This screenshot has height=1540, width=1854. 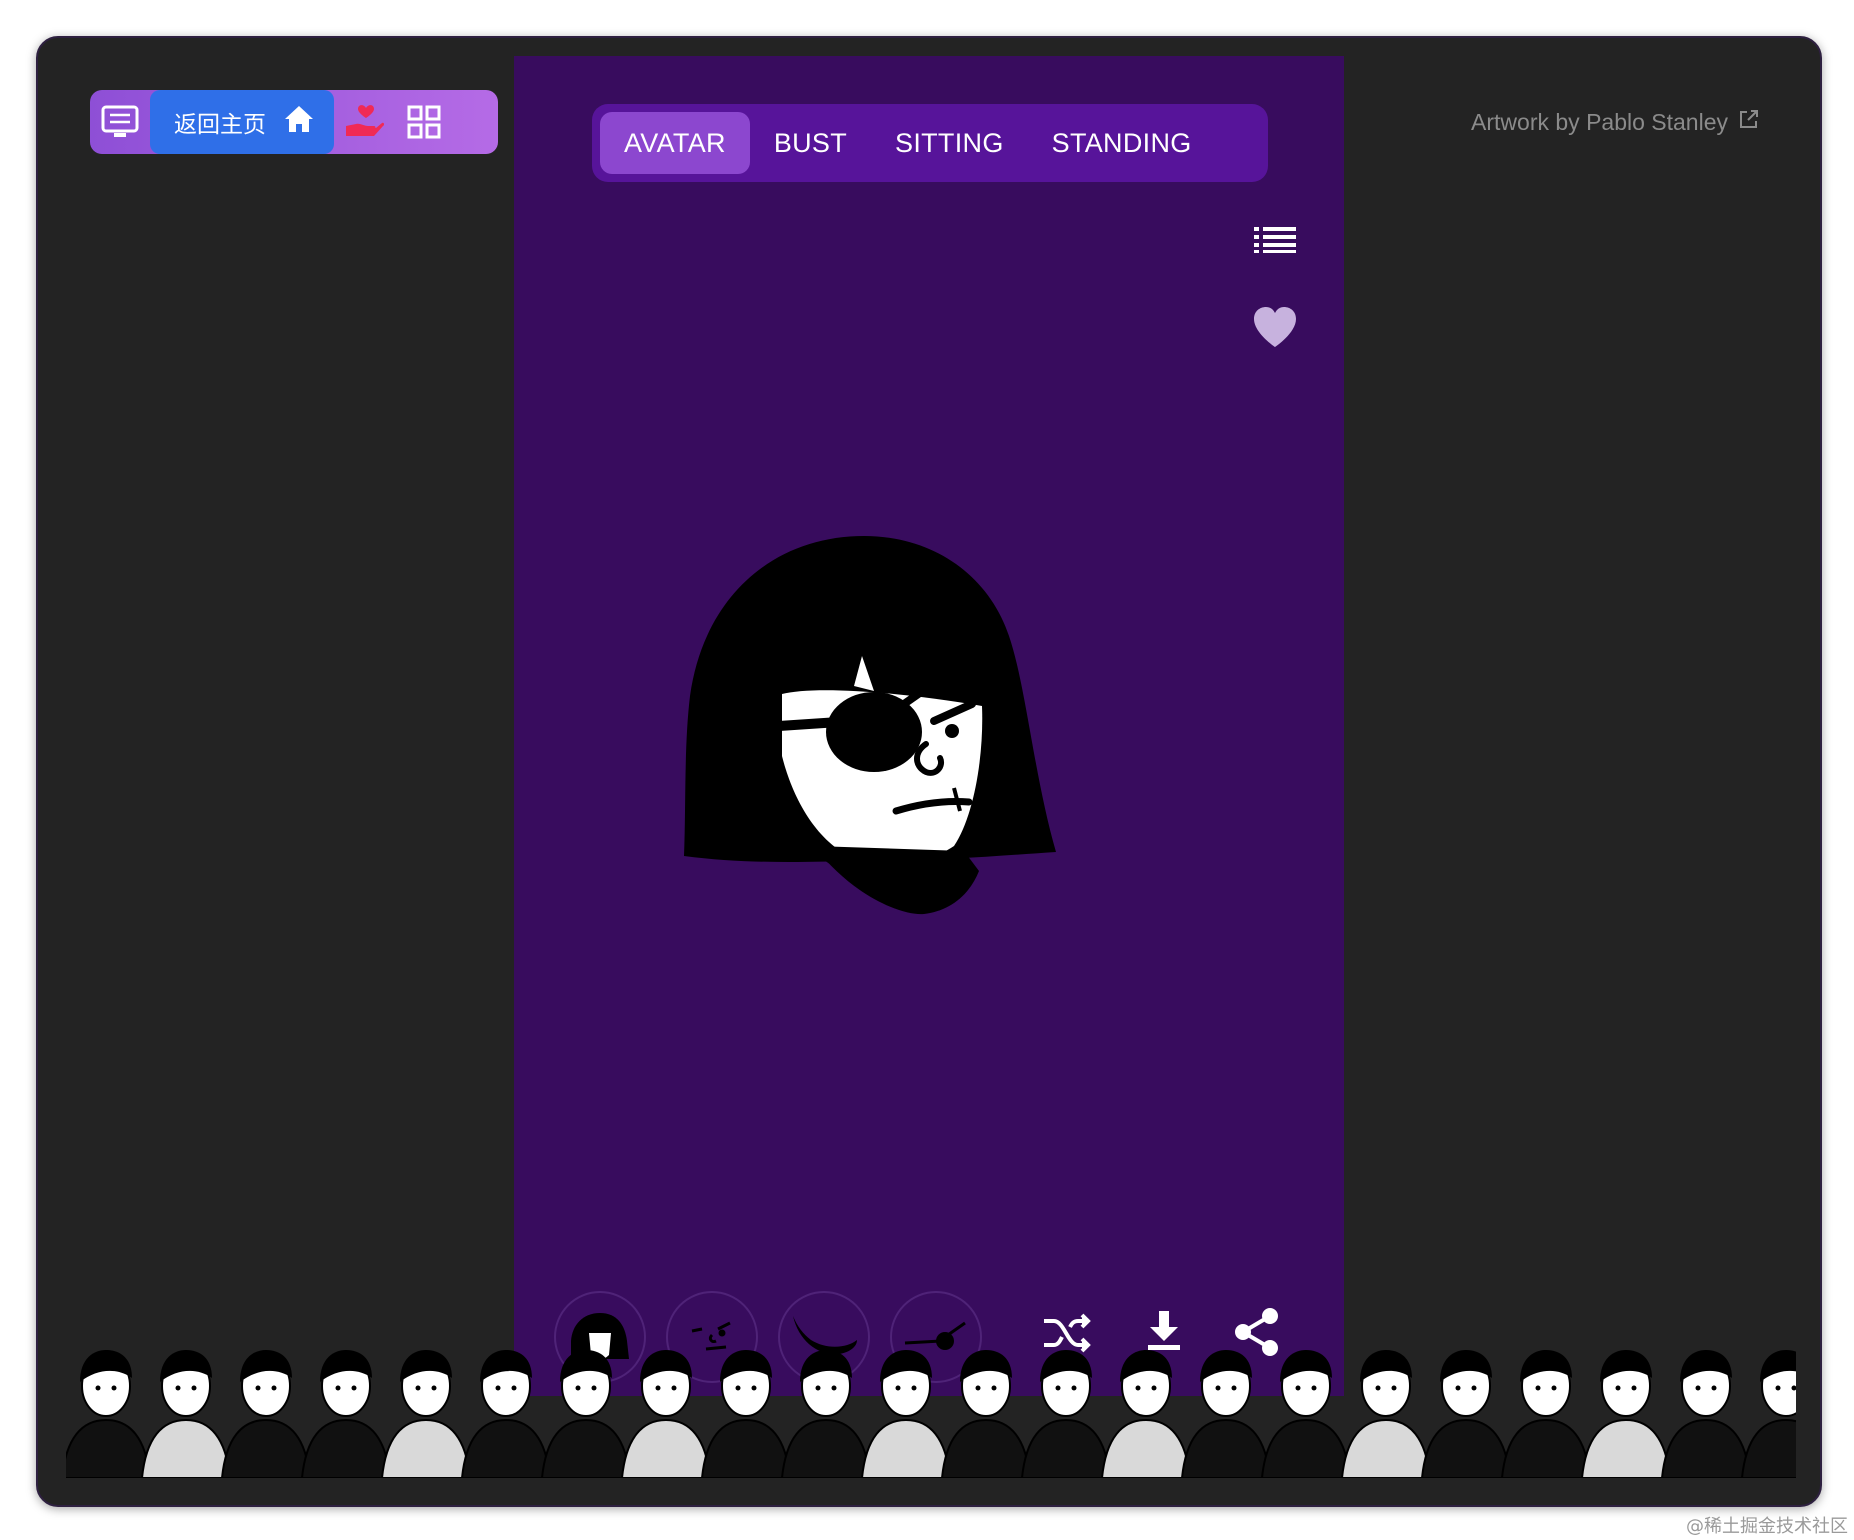 I want to click on tab-sitting: SITTING, so click(x=949, y=143).